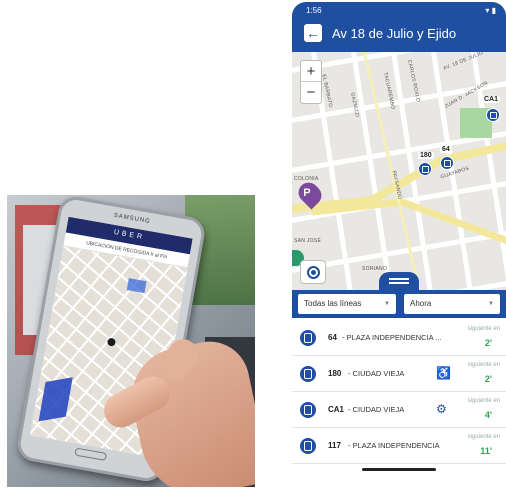 The height and width of the screenshot is (490, 506). Describe the element at coordinates (452, 304) in the screenshot. I see `time-filter-select: Ahora ▼` at that location.